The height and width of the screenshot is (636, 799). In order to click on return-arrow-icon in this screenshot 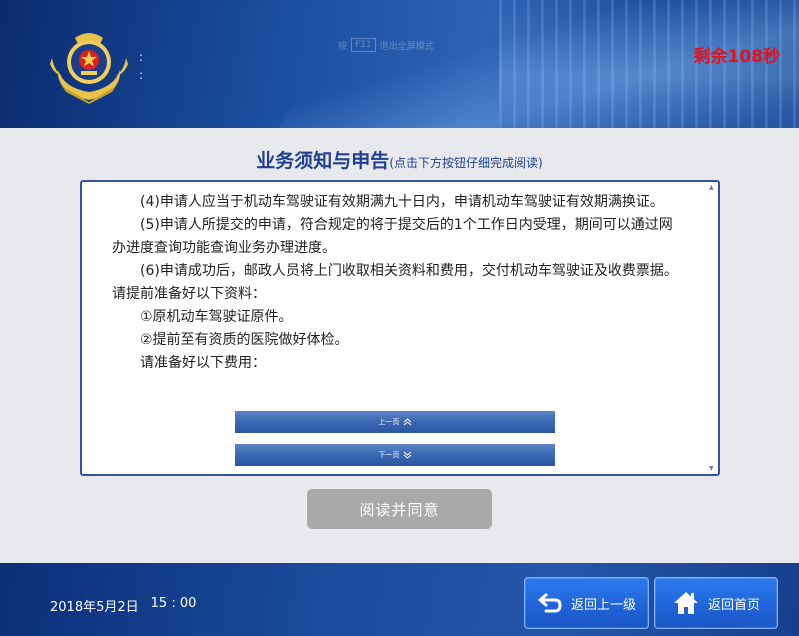, I will do `click(550, 603)`.